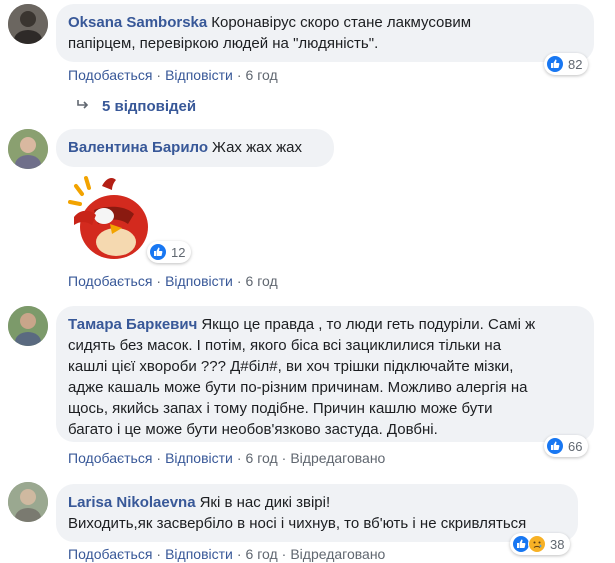  I want to click on reaction-count: 12, so click(169, 252).